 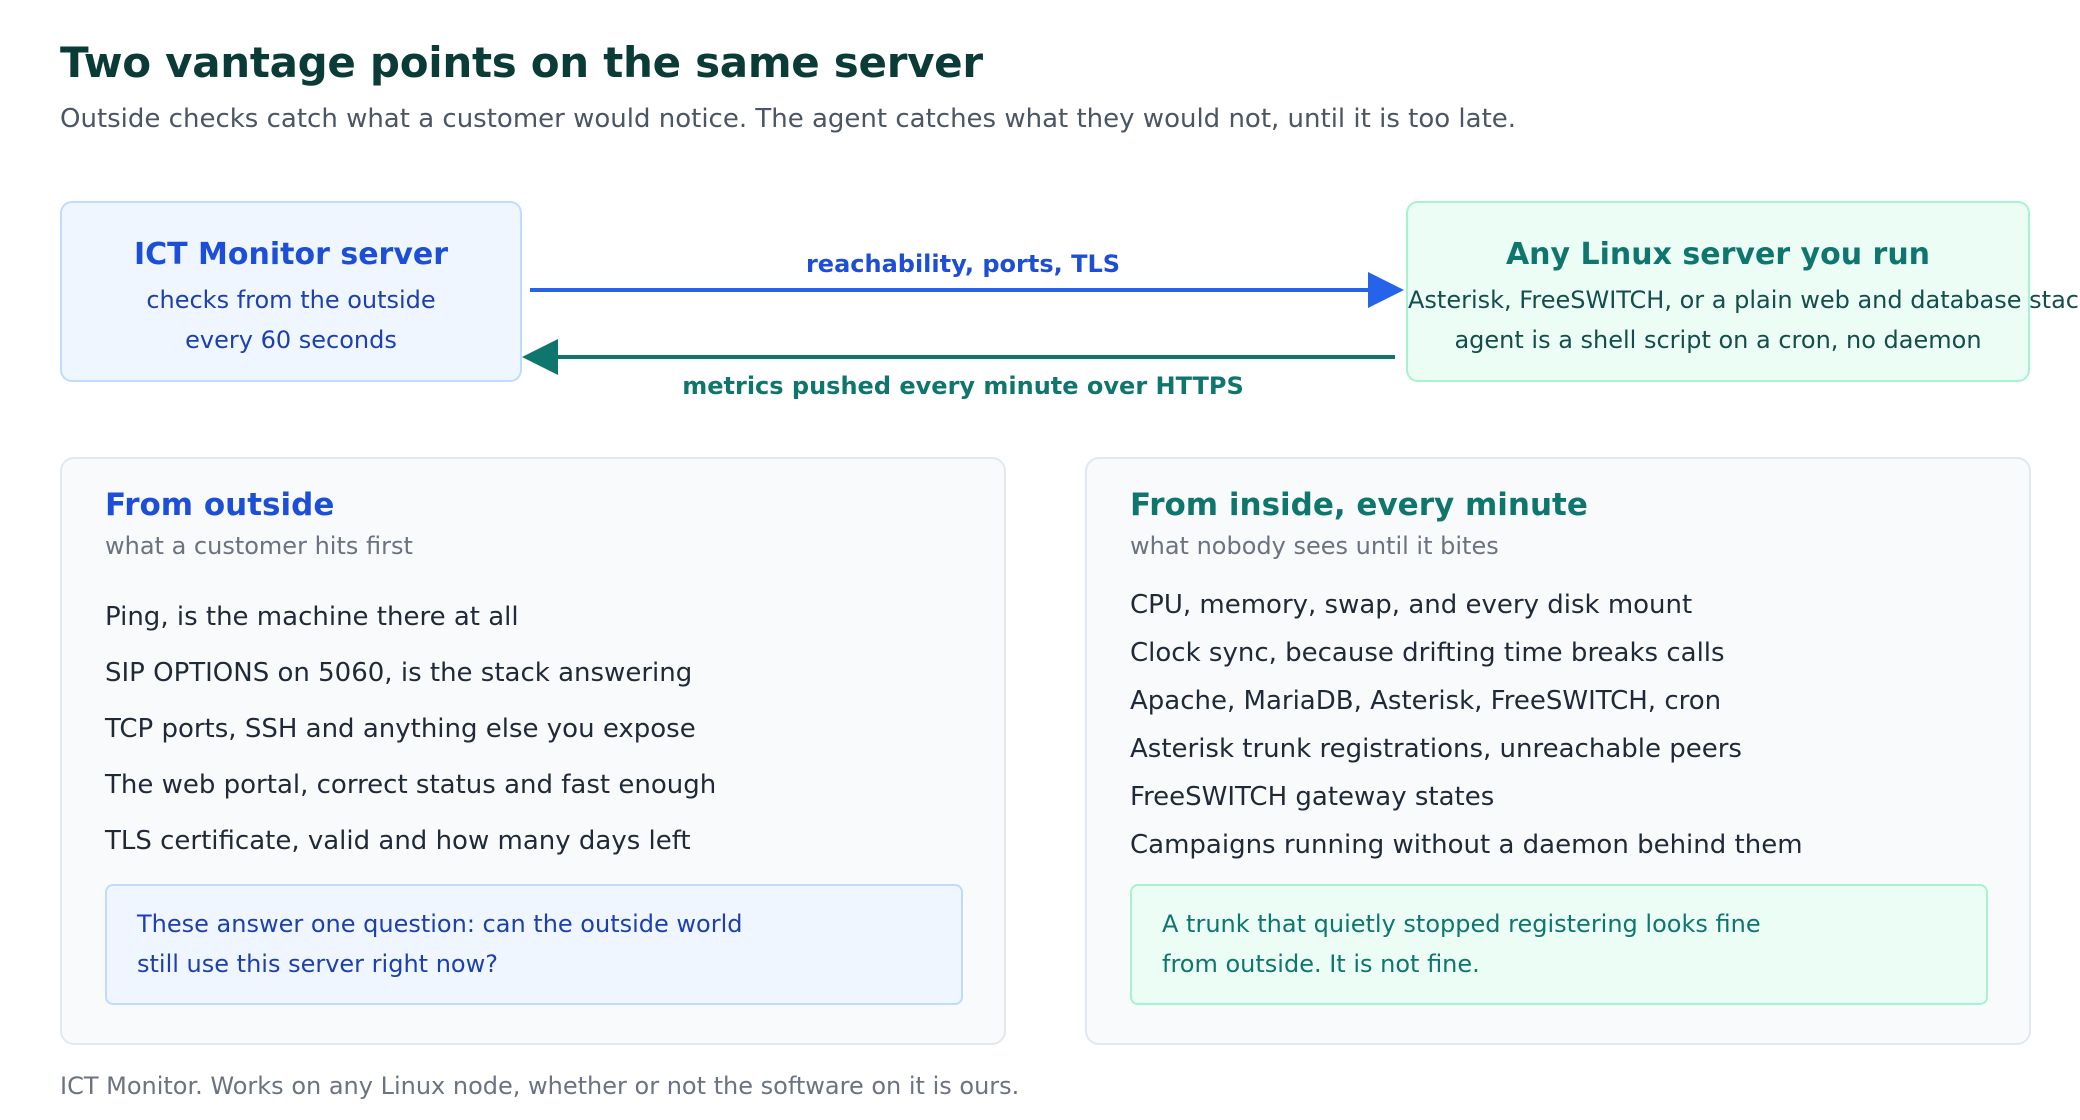 I want to click on outside-note-line: still use this server right now?, so click(x=317, y=964).